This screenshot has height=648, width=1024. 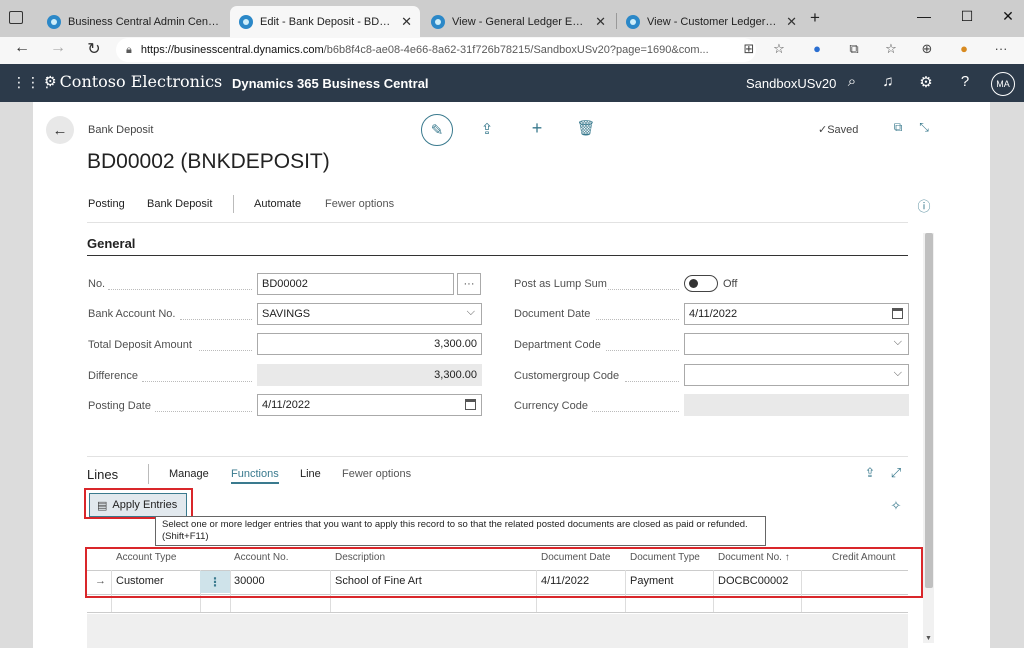 What do you see at coordinates (924, 127) in the screenshot?
I see `collapse-icon: ⤡` at bounding box center [924, 127].